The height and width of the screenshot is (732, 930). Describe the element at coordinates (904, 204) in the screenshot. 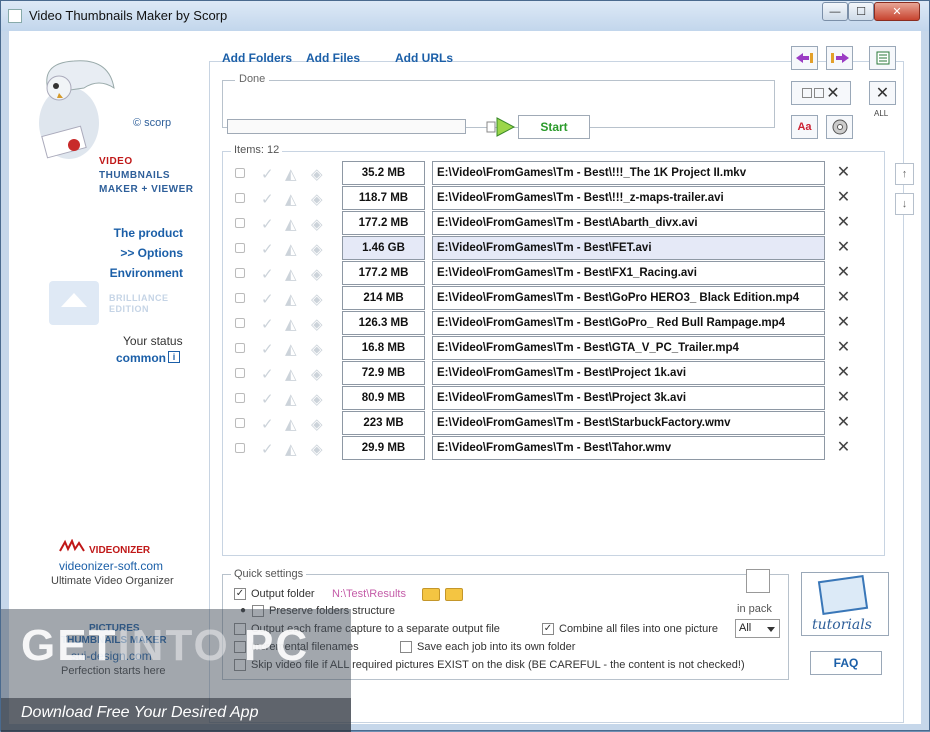

I see `move-down-button: ↓` at that location.